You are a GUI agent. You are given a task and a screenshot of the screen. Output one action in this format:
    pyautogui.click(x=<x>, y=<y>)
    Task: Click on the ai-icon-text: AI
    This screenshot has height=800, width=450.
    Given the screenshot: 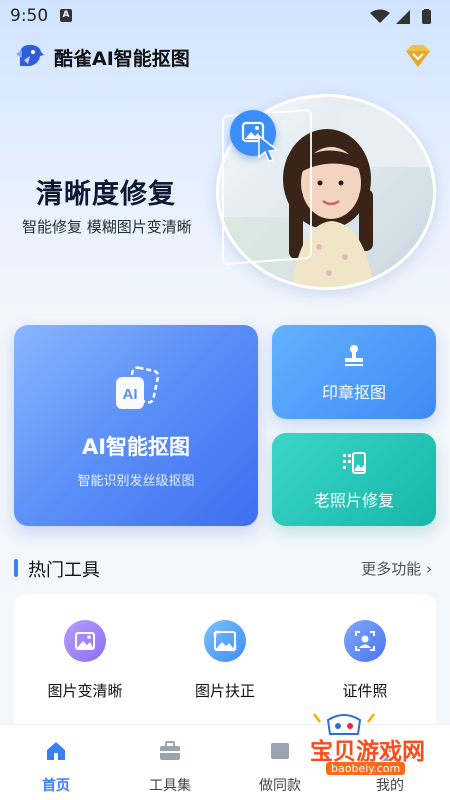 What is the action you would take?
    pyautogui.click(x=130, y=394)
    